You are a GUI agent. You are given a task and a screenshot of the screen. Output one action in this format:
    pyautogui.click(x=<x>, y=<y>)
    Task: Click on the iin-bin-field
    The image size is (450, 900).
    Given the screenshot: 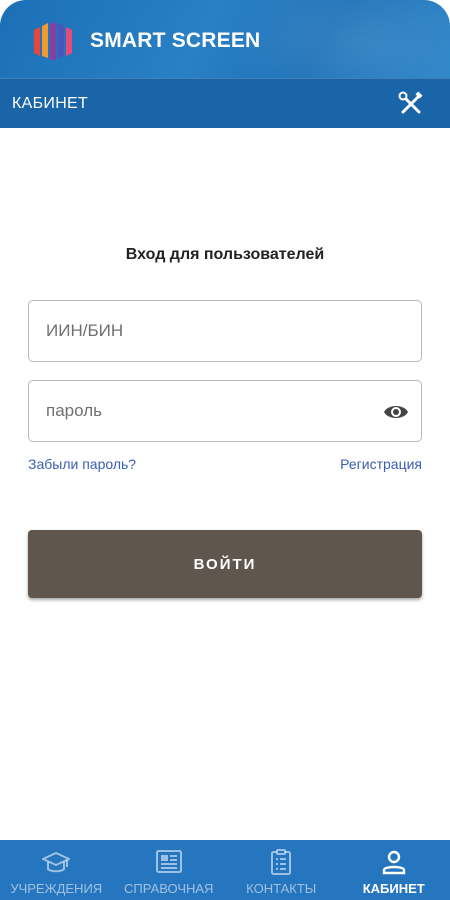 What is the action you would take?
    pyautogui.click(x=225, y=331)
    